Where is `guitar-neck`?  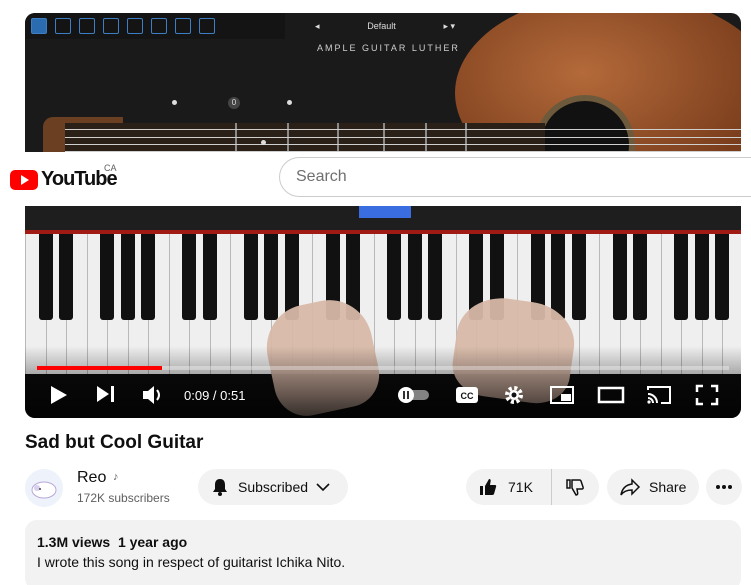
guitar-neck is located at coordinates (305, 138).